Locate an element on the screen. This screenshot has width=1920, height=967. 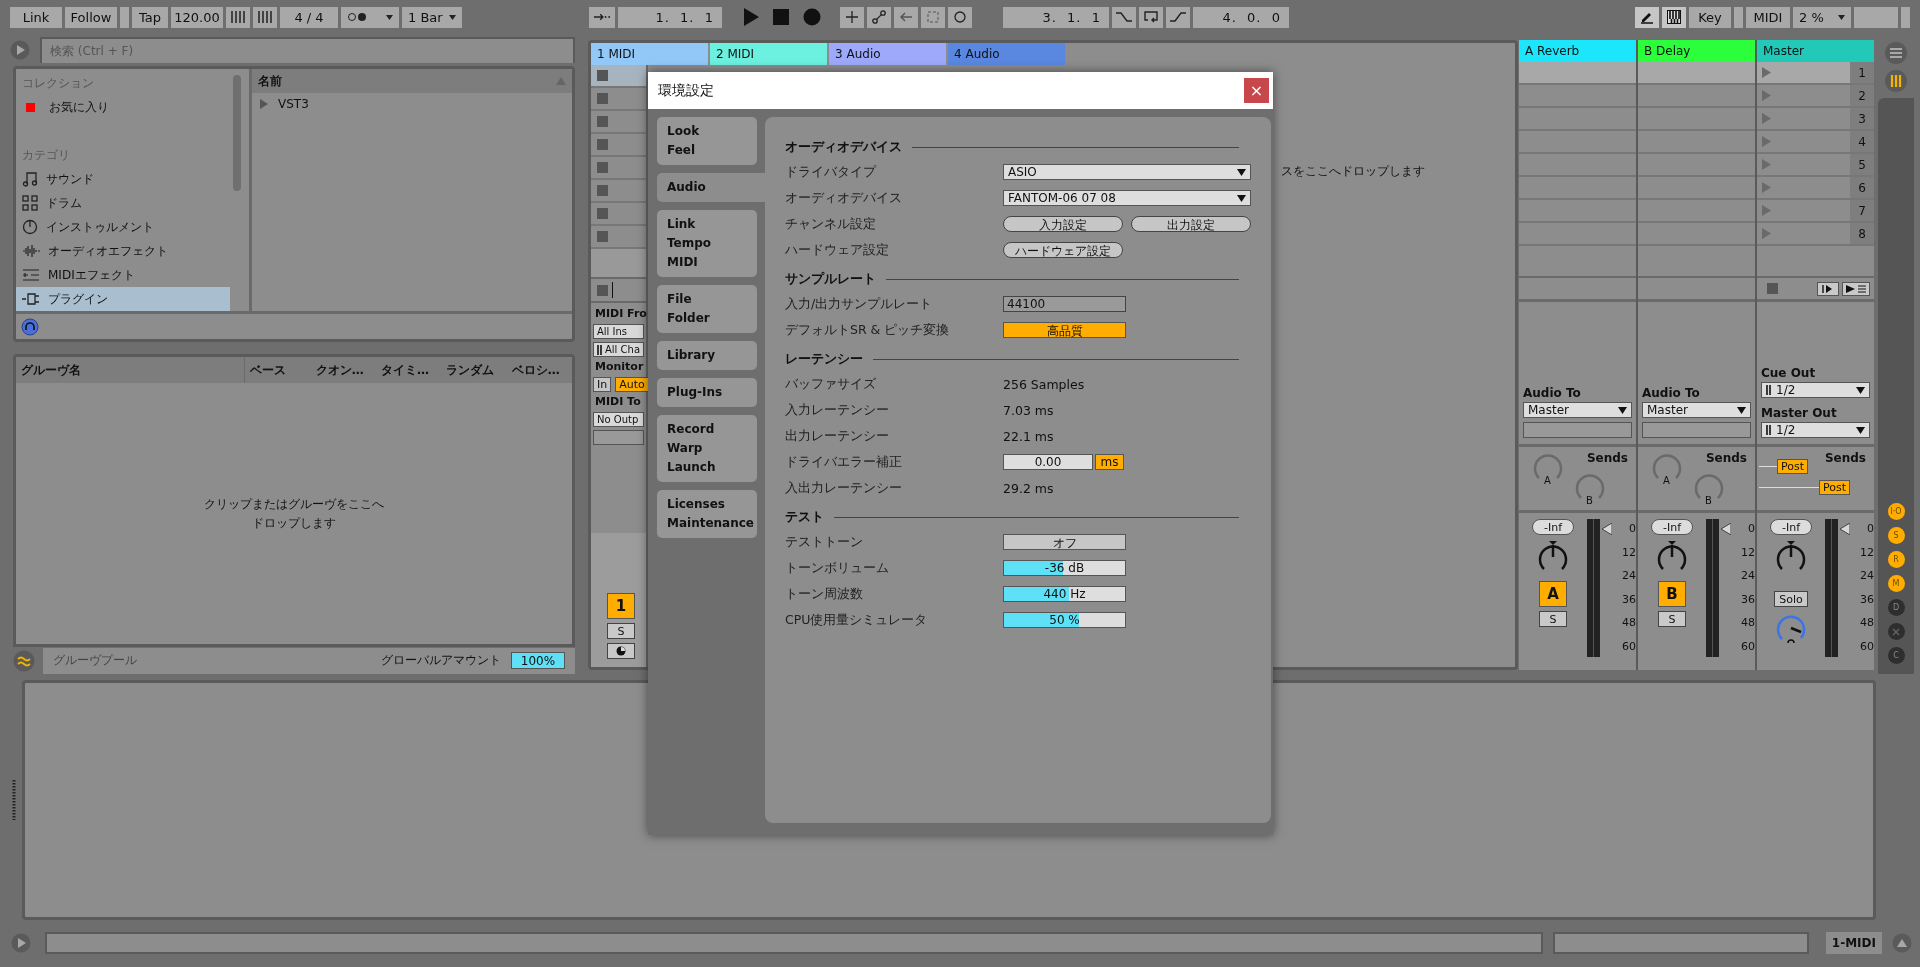
slider-field: 440 Hz is located at coordinates (1064, 594).